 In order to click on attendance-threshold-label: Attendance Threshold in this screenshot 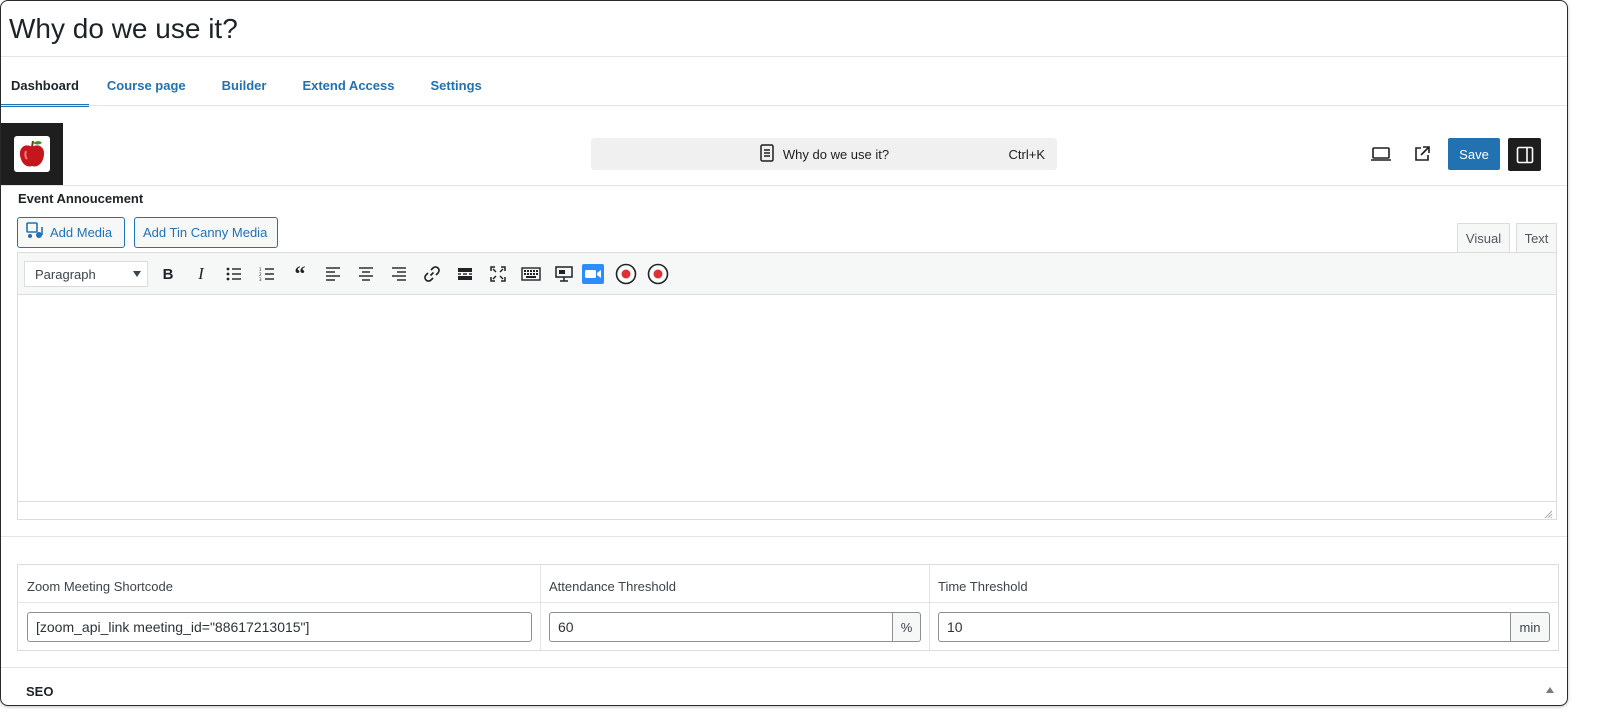, I will do `click(612, 586)`.